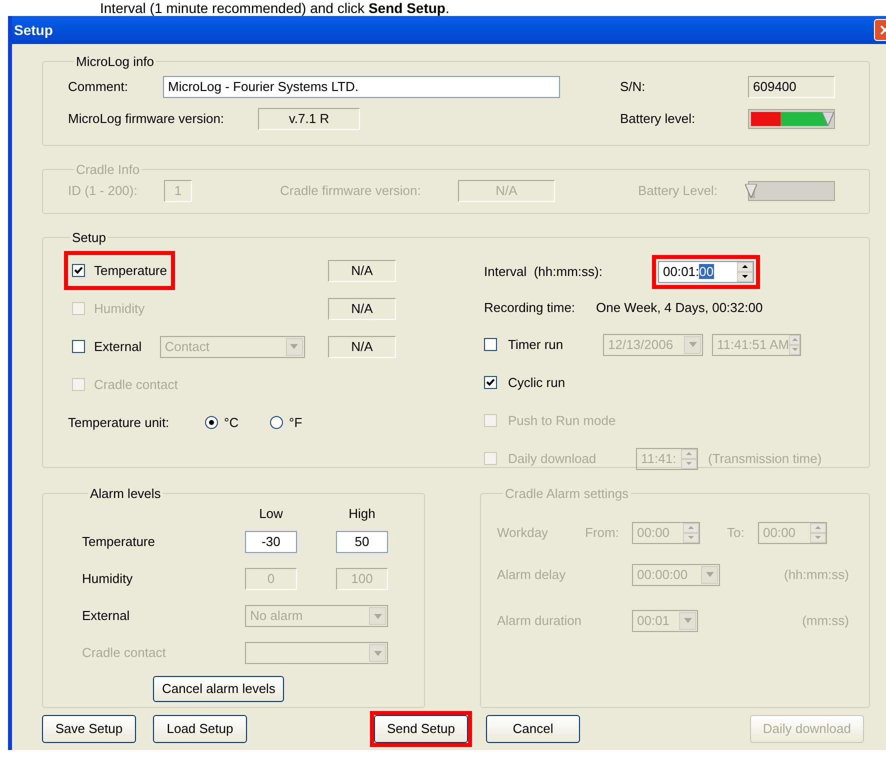  I want to click on group-title: Cradle Info, so click(108, 170).